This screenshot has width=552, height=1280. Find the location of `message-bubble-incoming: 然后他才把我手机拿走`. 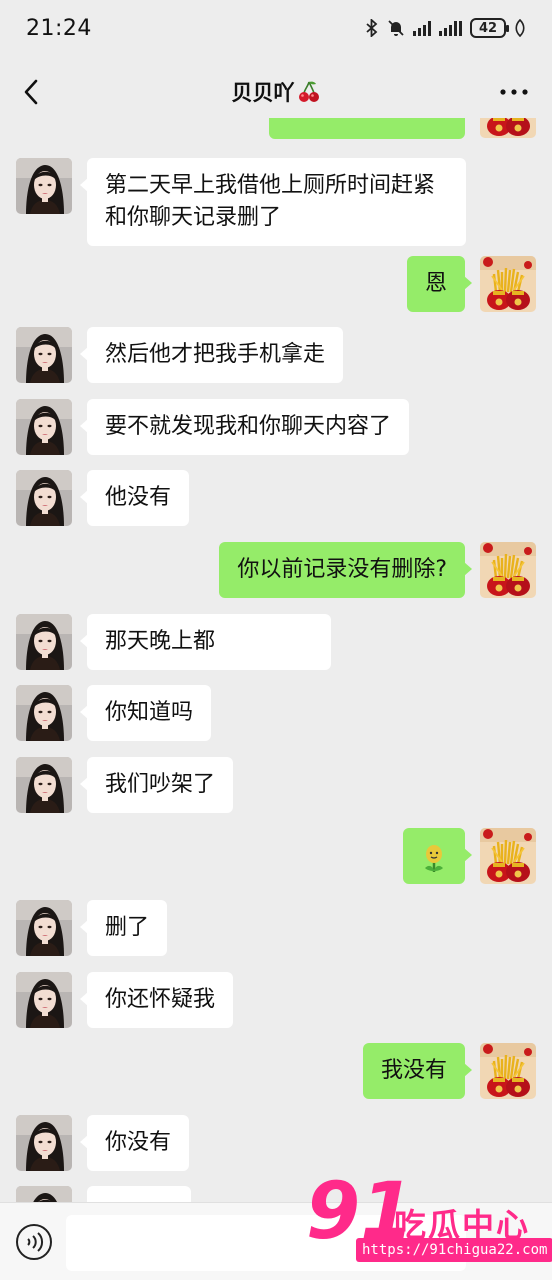

message-bubble-incoming: 然后他才把我手机拿走 is located at coordinates (211, 355).